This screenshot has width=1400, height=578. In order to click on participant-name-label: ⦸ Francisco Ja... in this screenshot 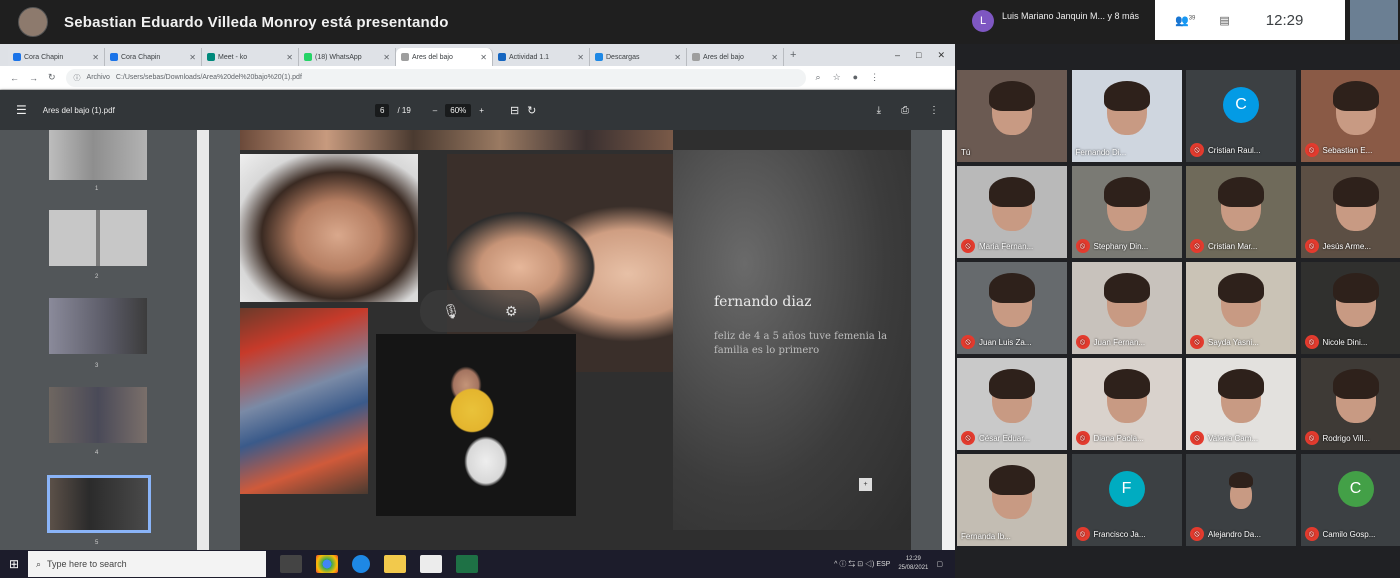, I will do `click(1110, 534)`.